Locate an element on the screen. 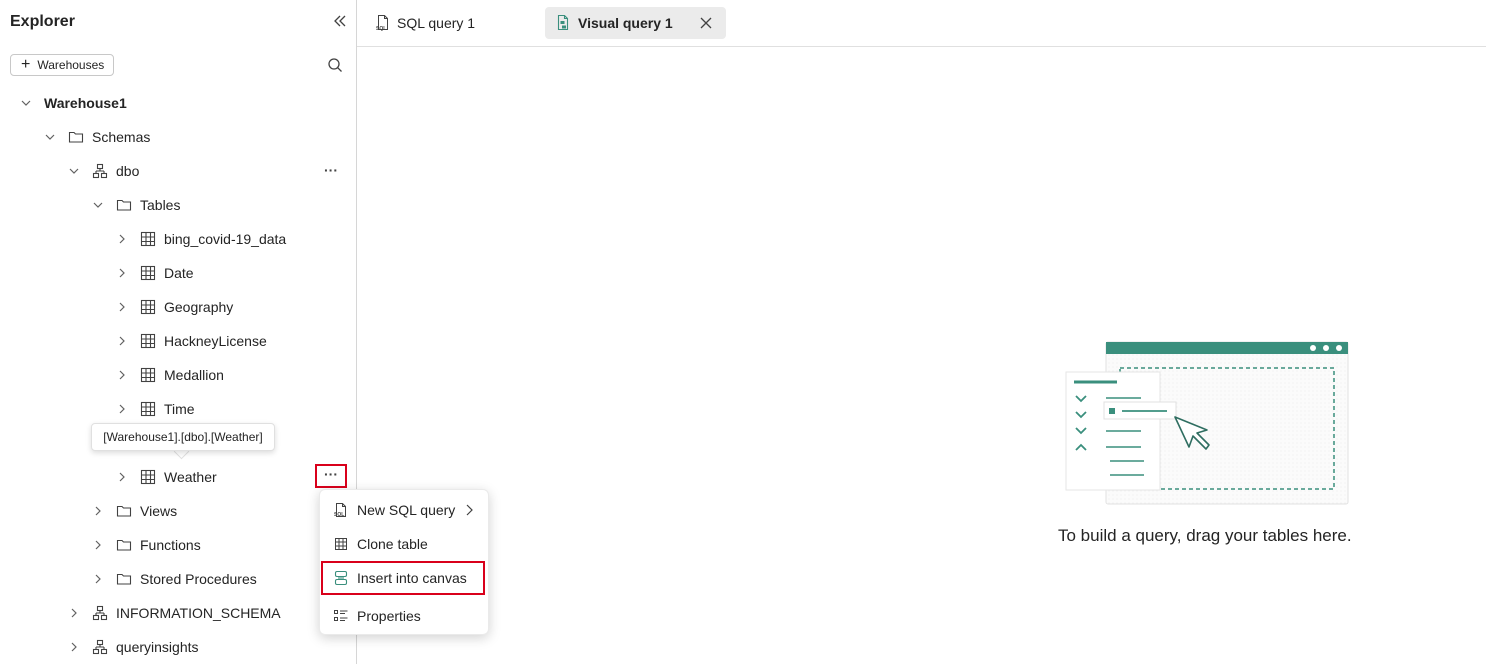 The height and width of the screenshot is (664, 1486). query-tab-bar: SQL SQL query 1 Visual query 1 is located at coordinates (921, 23).